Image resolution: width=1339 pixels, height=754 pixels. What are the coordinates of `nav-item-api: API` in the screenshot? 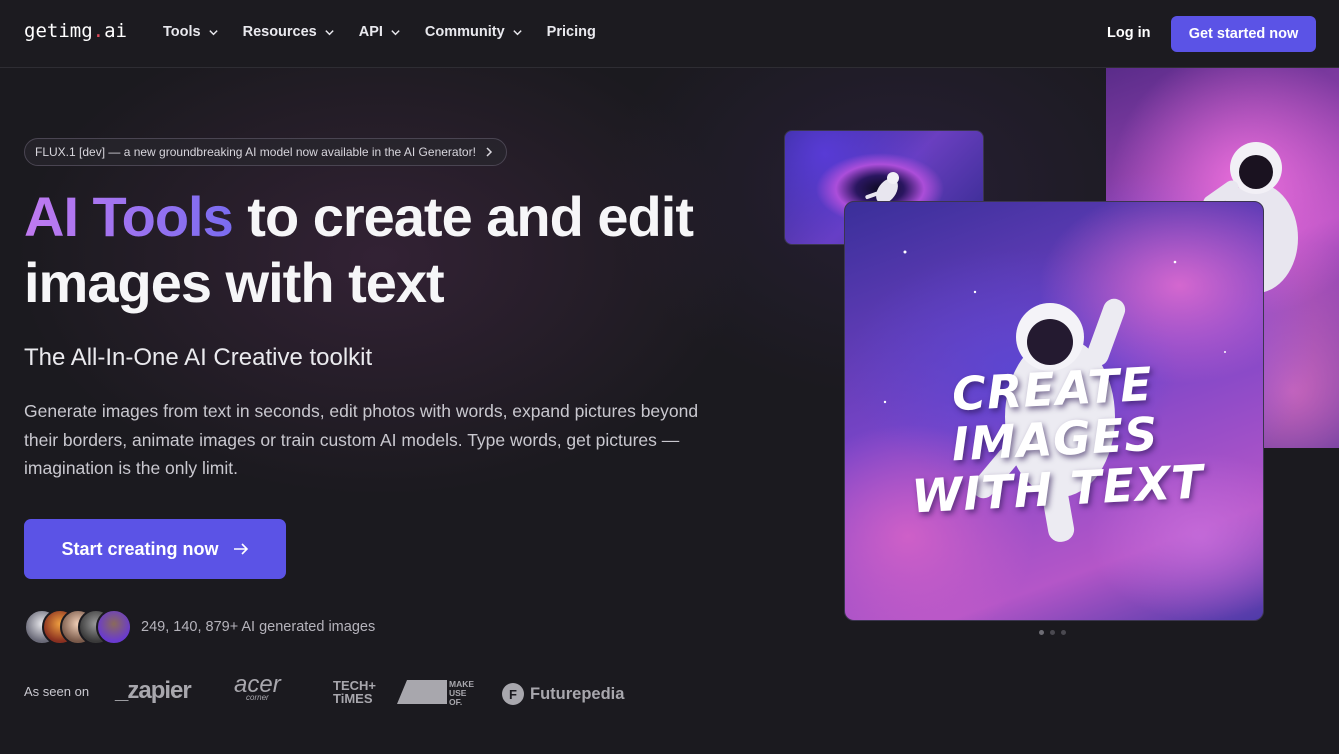 It's located at (380, 32).